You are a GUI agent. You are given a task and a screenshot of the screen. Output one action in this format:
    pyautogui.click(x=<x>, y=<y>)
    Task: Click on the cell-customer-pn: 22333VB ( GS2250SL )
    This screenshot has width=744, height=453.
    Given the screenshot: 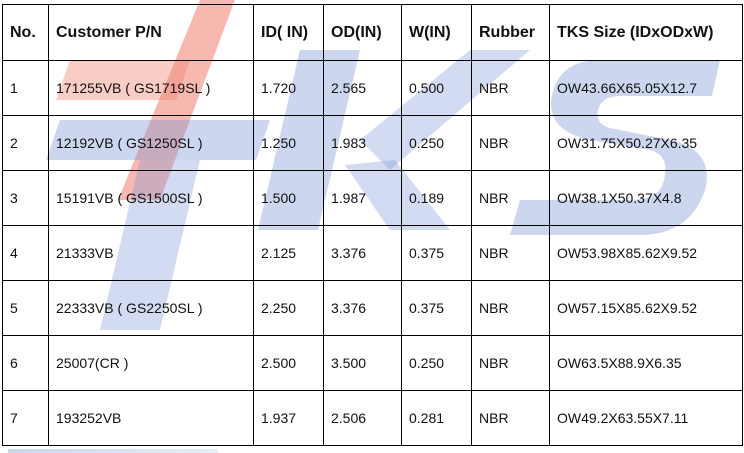 What is the action you would take?
    pyautogui.click(x=151, y=308)
    